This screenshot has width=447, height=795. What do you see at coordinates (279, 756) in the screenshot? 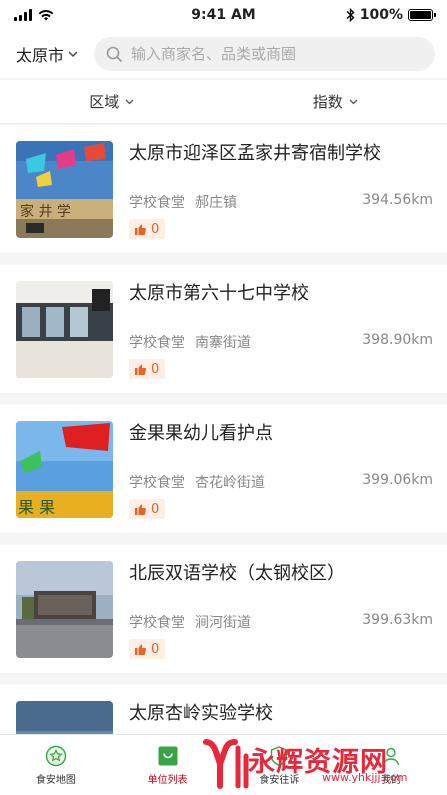
I see `shield-icon` at bounding box center [279, 756].